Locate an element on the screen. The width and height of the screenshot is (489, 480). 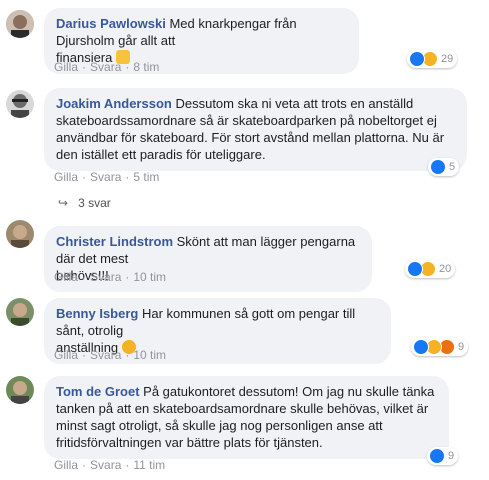
reaction-count: 20 is located at coordinates (445, 269).